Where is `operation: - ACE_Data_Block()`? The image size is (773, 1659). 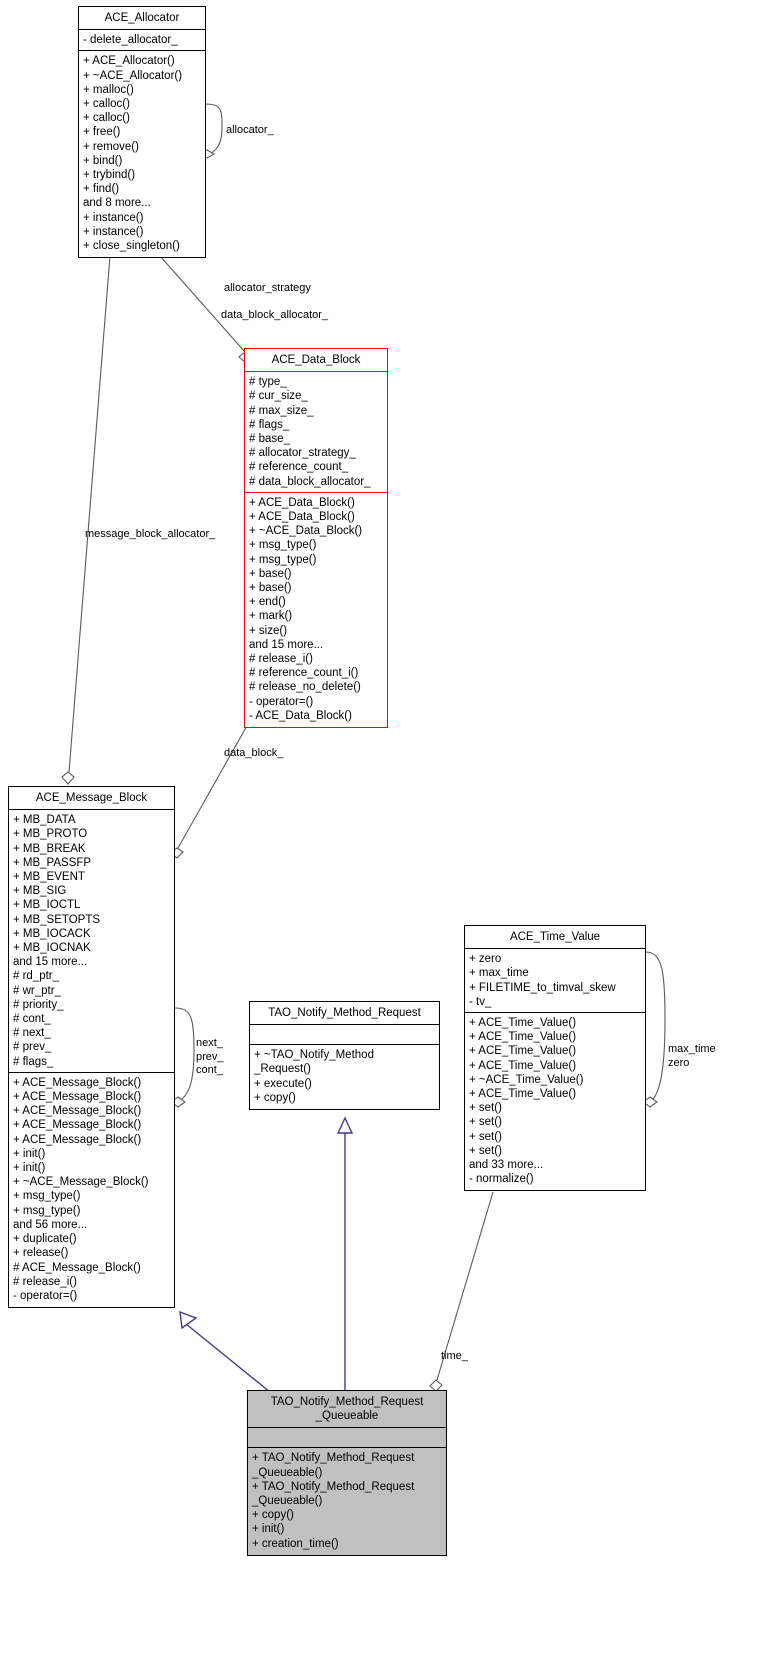
operation: - ACE_Data_Block() is located at coordinates (300, 715).